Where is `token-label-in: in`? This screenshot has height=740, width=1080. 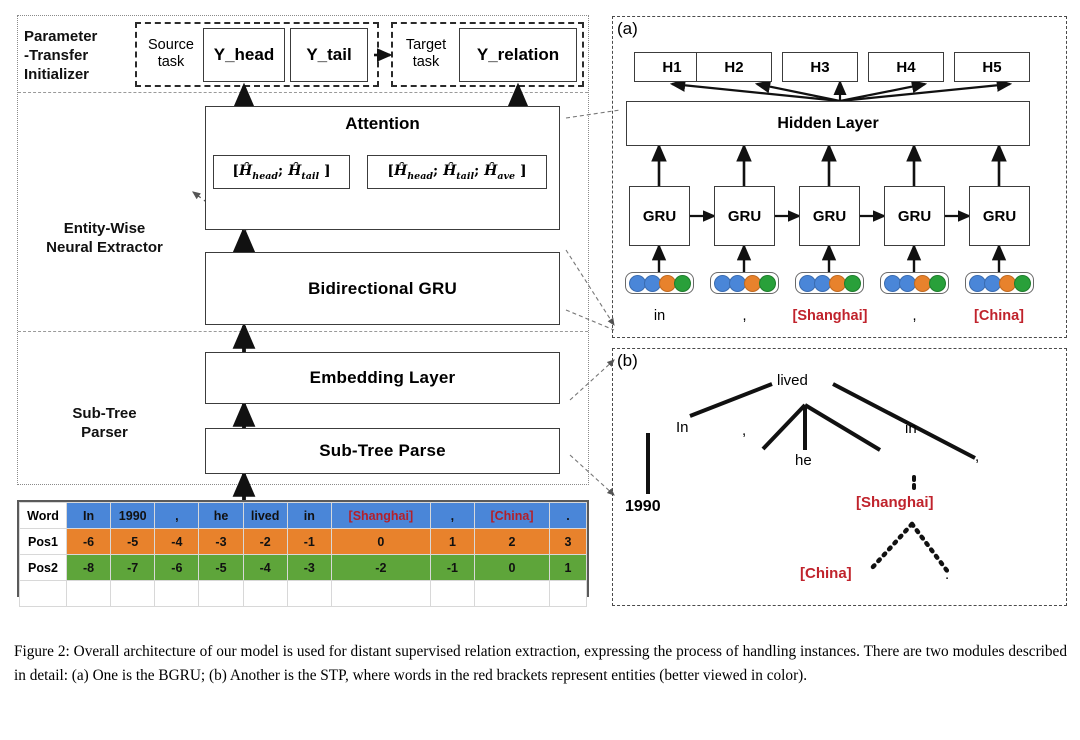
token-label-in: in is located at coordinates (659, 316).